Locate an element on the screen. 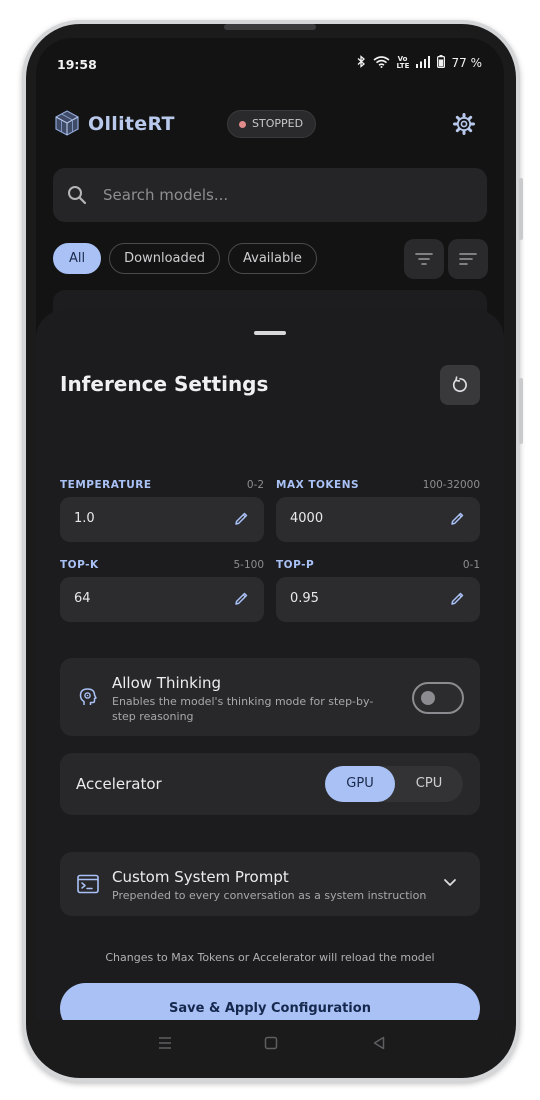 This screenshot has width=540, height=1100. battery-icon is located at coordinates (440, 63).